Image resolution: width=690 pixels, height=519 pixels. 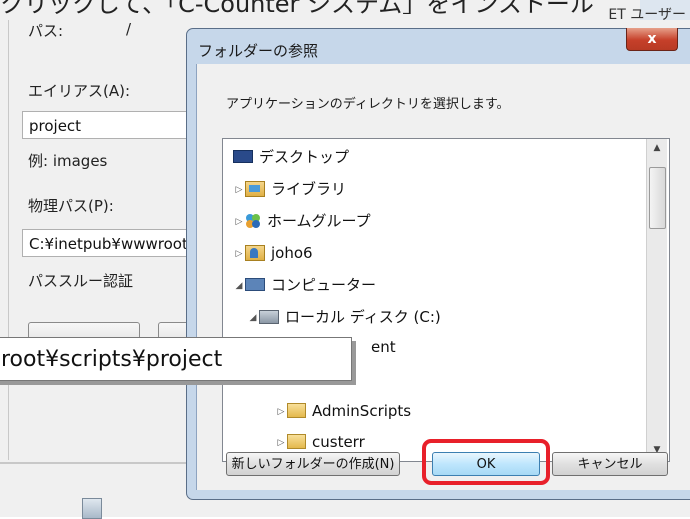 I want to click on path-label: パス:, so click(x=46, y=31).